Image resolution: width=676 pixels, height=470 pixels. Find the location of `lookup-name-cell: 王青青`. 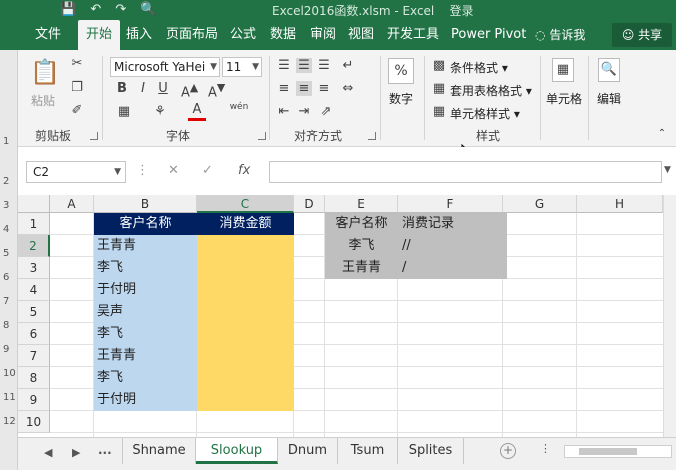

lookup-name-cell: 王青青 is located at coordinates (361, 268).